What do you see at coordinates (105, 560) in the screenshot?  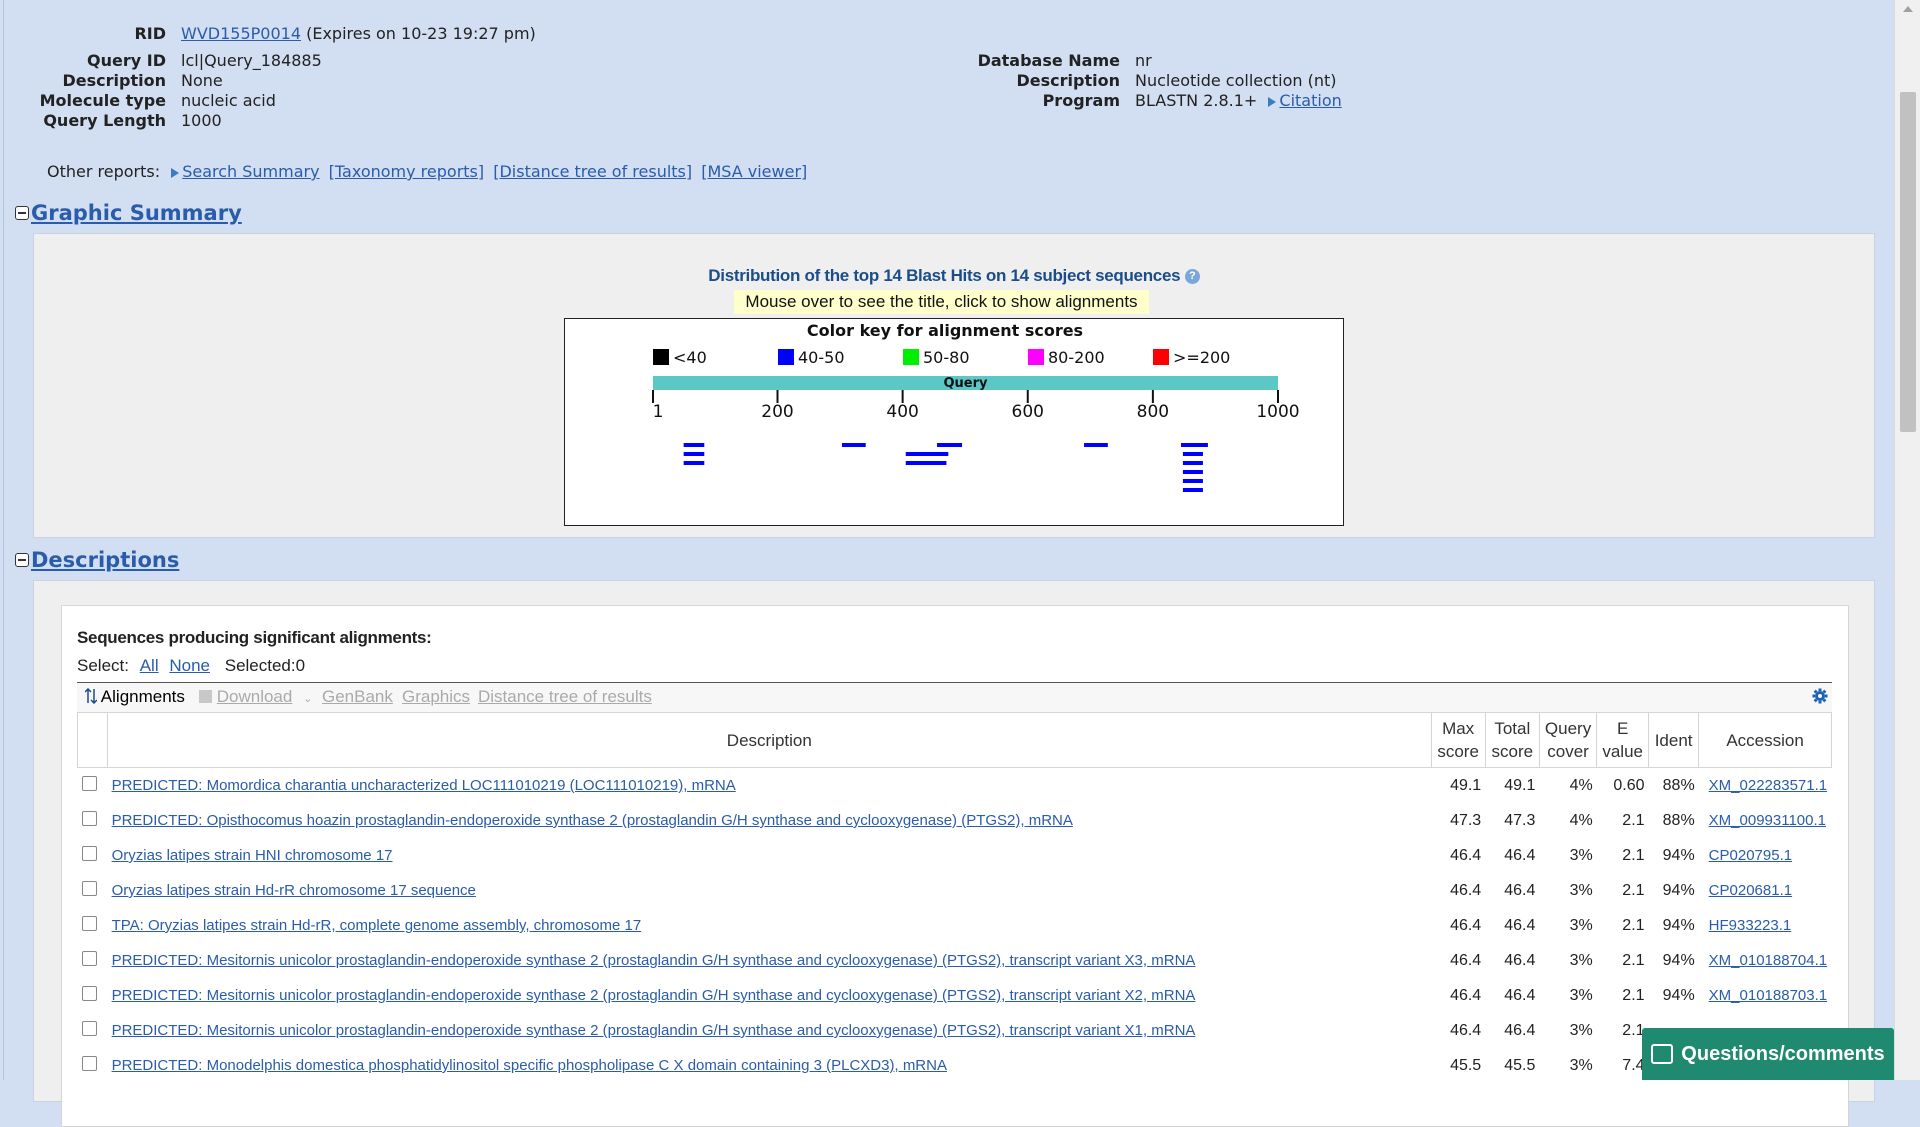 I see `descriptions-title: Descriptions` at bounding box center [105, 560].